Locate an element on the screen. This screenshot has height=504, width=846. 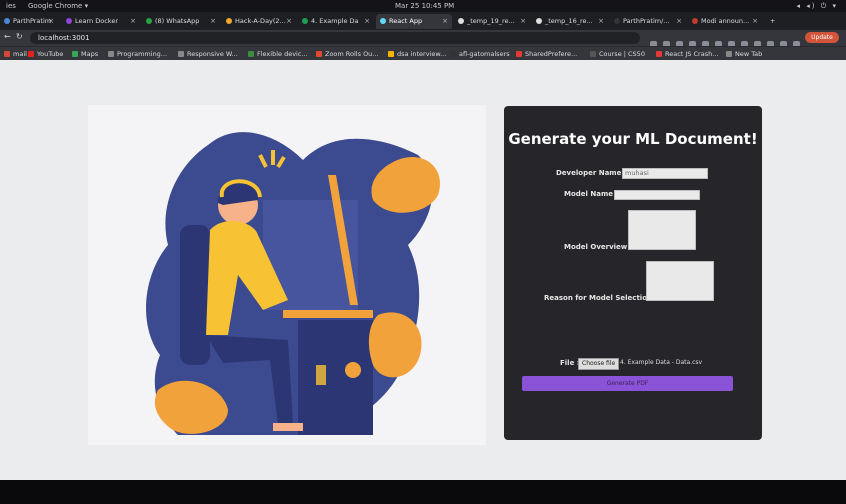
bookmark-item: YouTube is located at coordinates (45, 54).